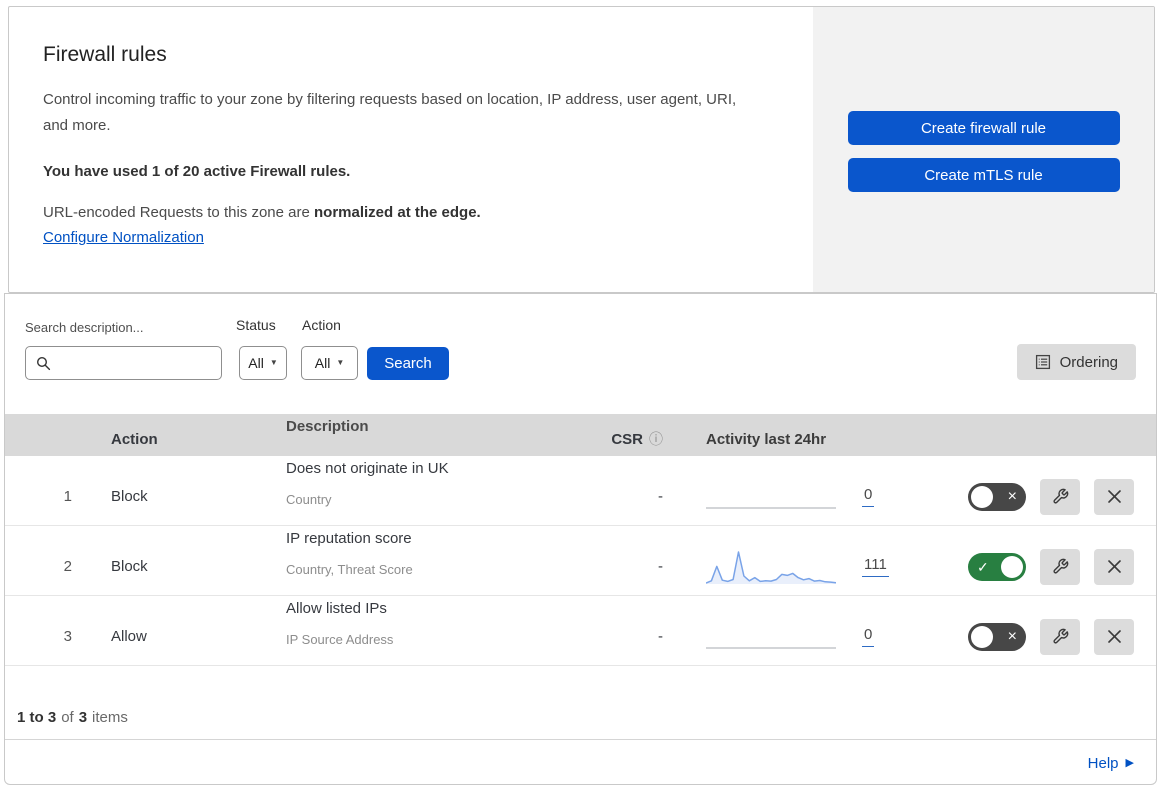 Image resolution: width=1161 pixels, height=791 pixels. I want to click on normalization-bold: normalized at the edge., so click(397, 212).